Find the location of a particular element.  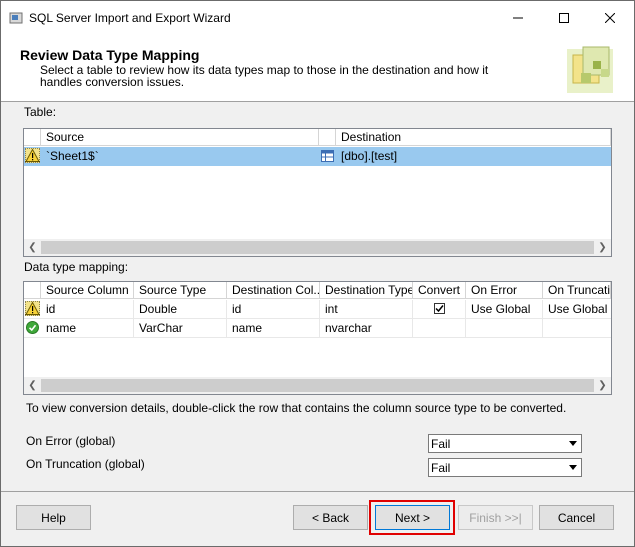

destination-type-cell: int is located at coordinates (366, 309).